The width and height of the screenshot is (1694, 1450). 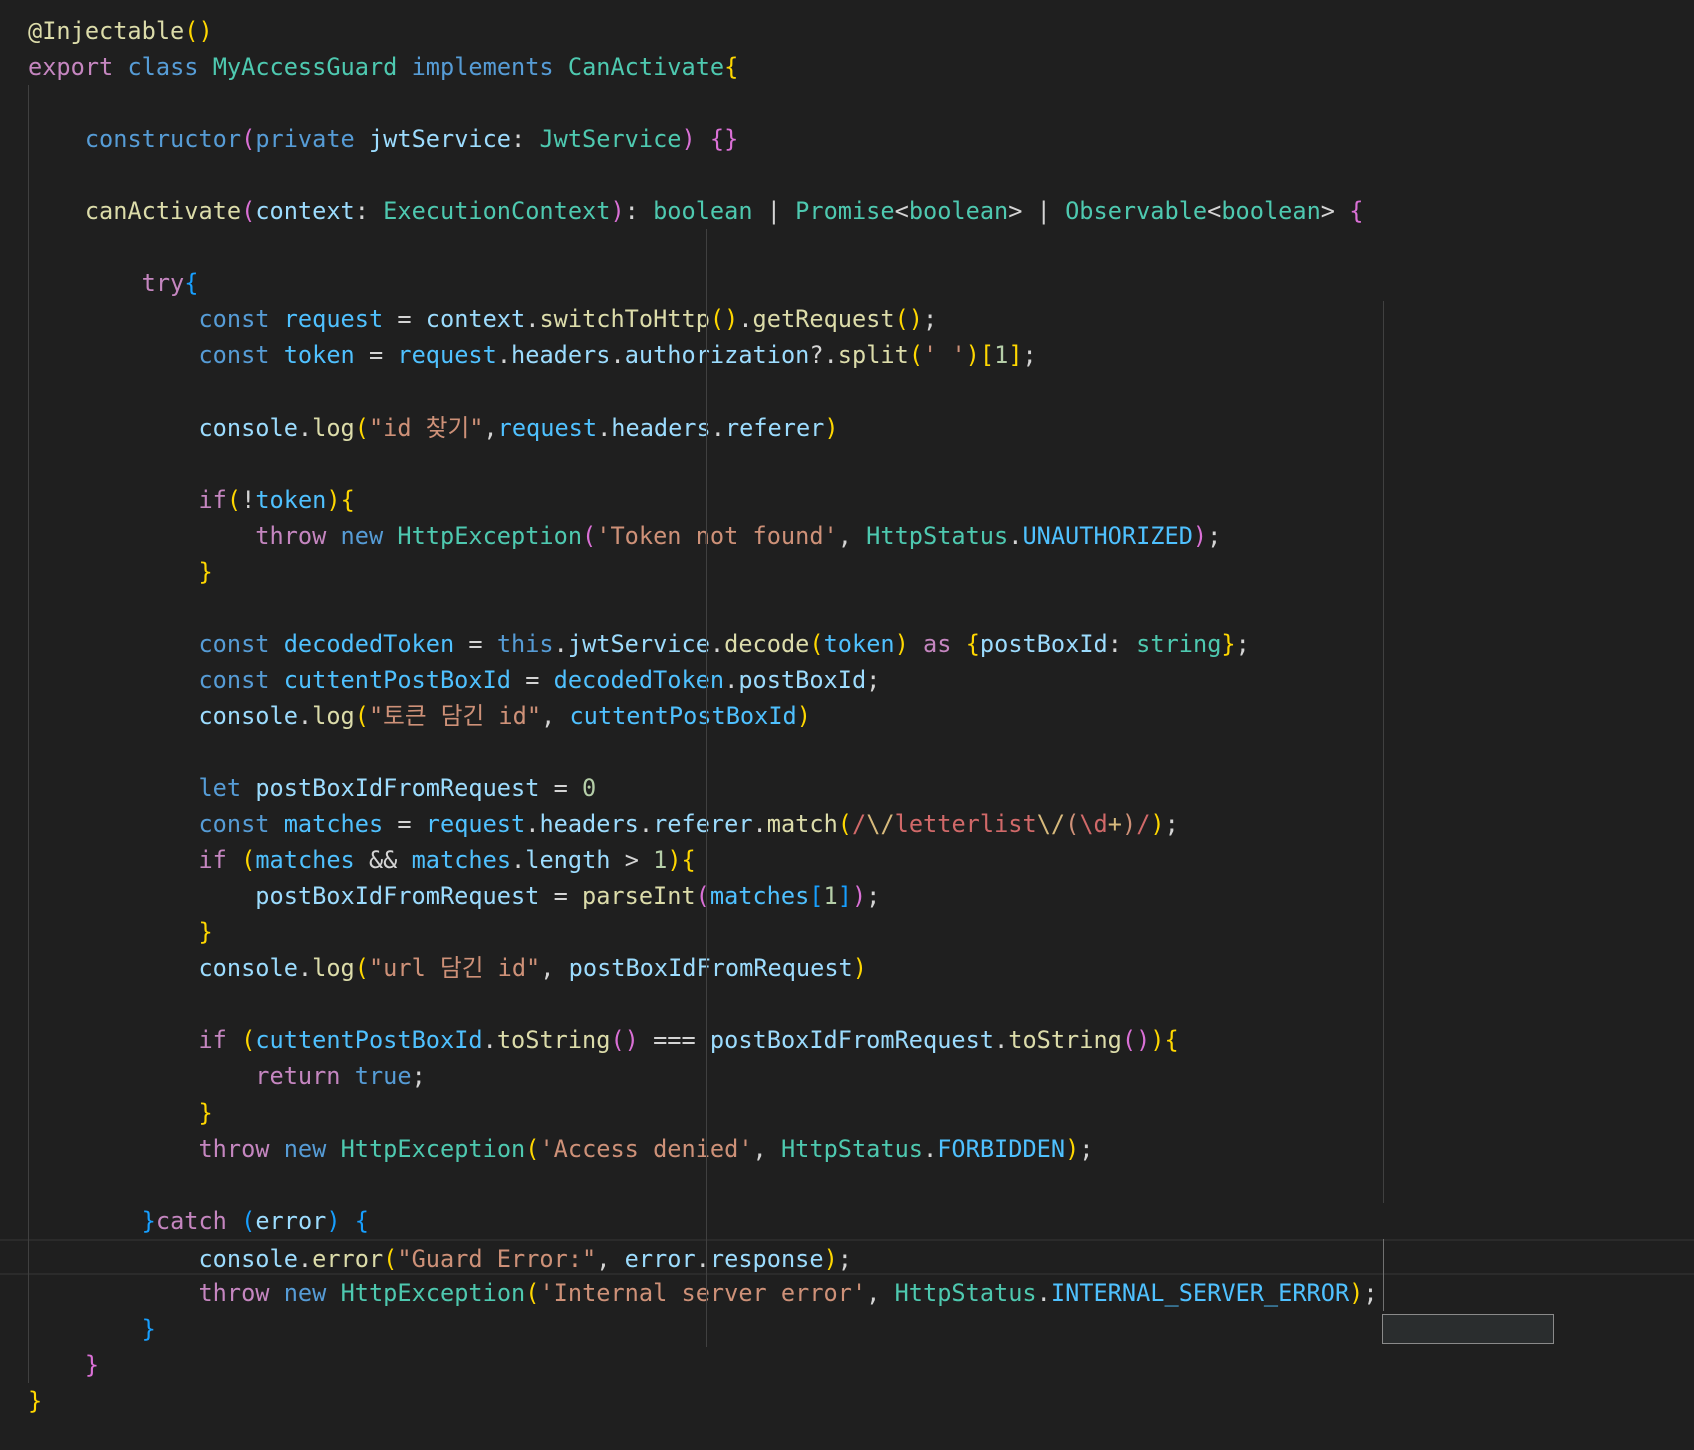 What do you see at coordinates (248, 499) in the screenshot?
I see `code-token: !` at bounding box center [248, 499].